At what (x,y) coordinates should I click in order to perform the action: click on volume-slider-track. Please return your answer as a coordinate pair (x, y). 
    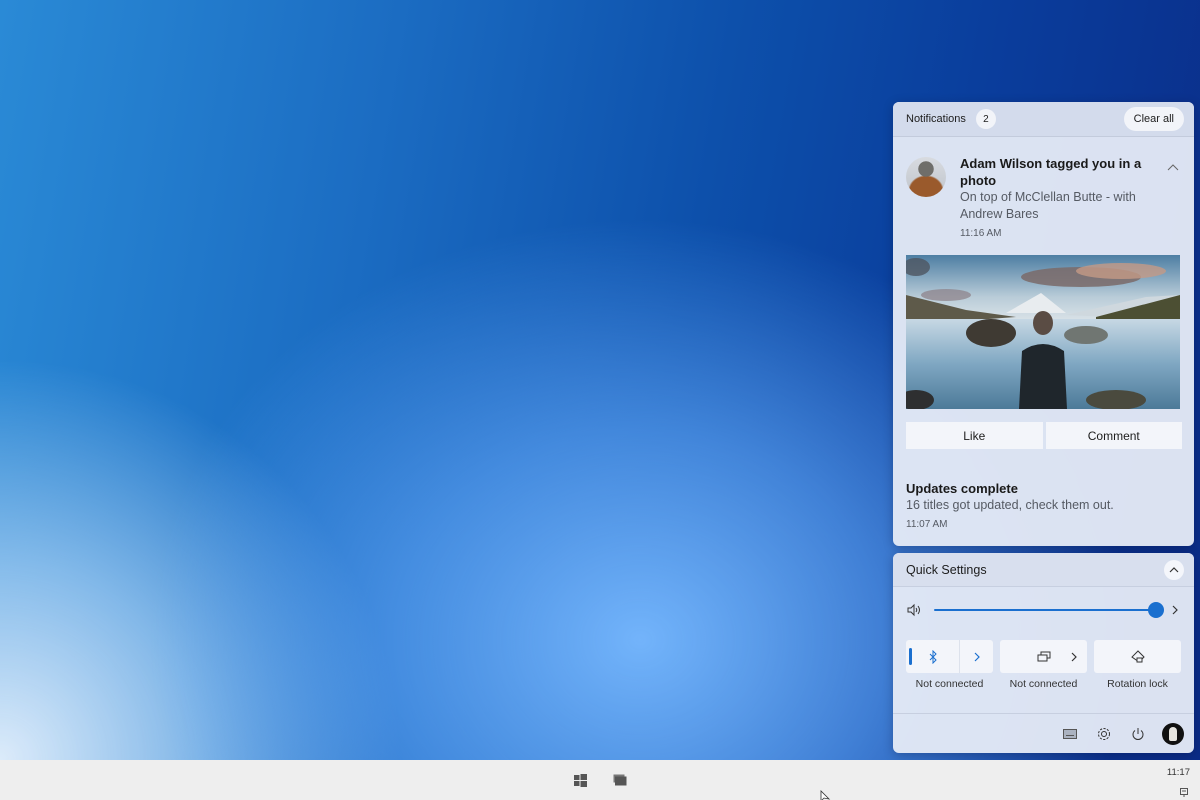
    Looking at the image, I should click on (1045, 610).